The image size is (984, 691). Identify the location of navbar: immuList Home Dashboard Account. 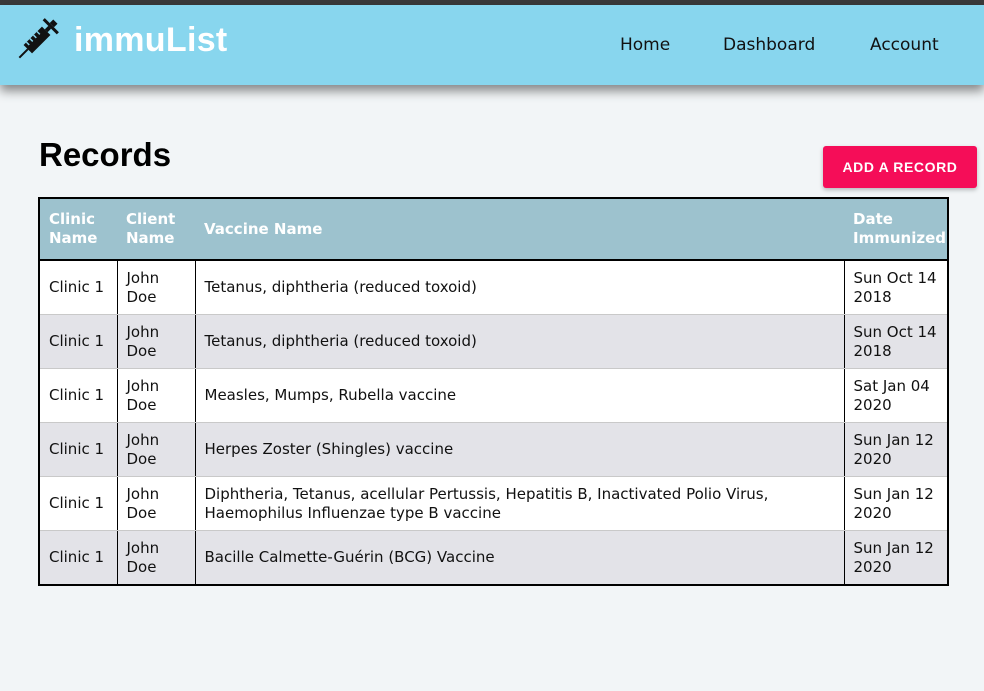
(492, 45).